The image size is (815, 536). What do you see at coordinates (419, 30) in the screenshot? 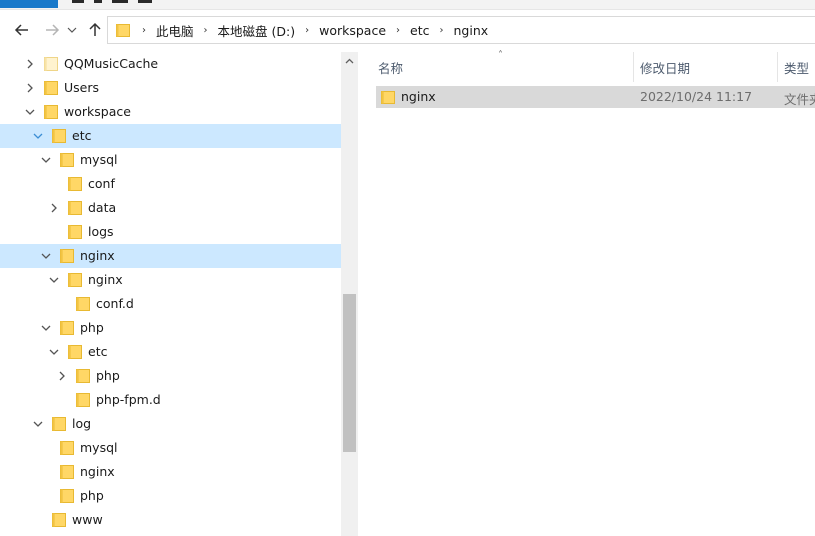
I see `breadcrumb-etc: etc` at bounding box center [419, 30].